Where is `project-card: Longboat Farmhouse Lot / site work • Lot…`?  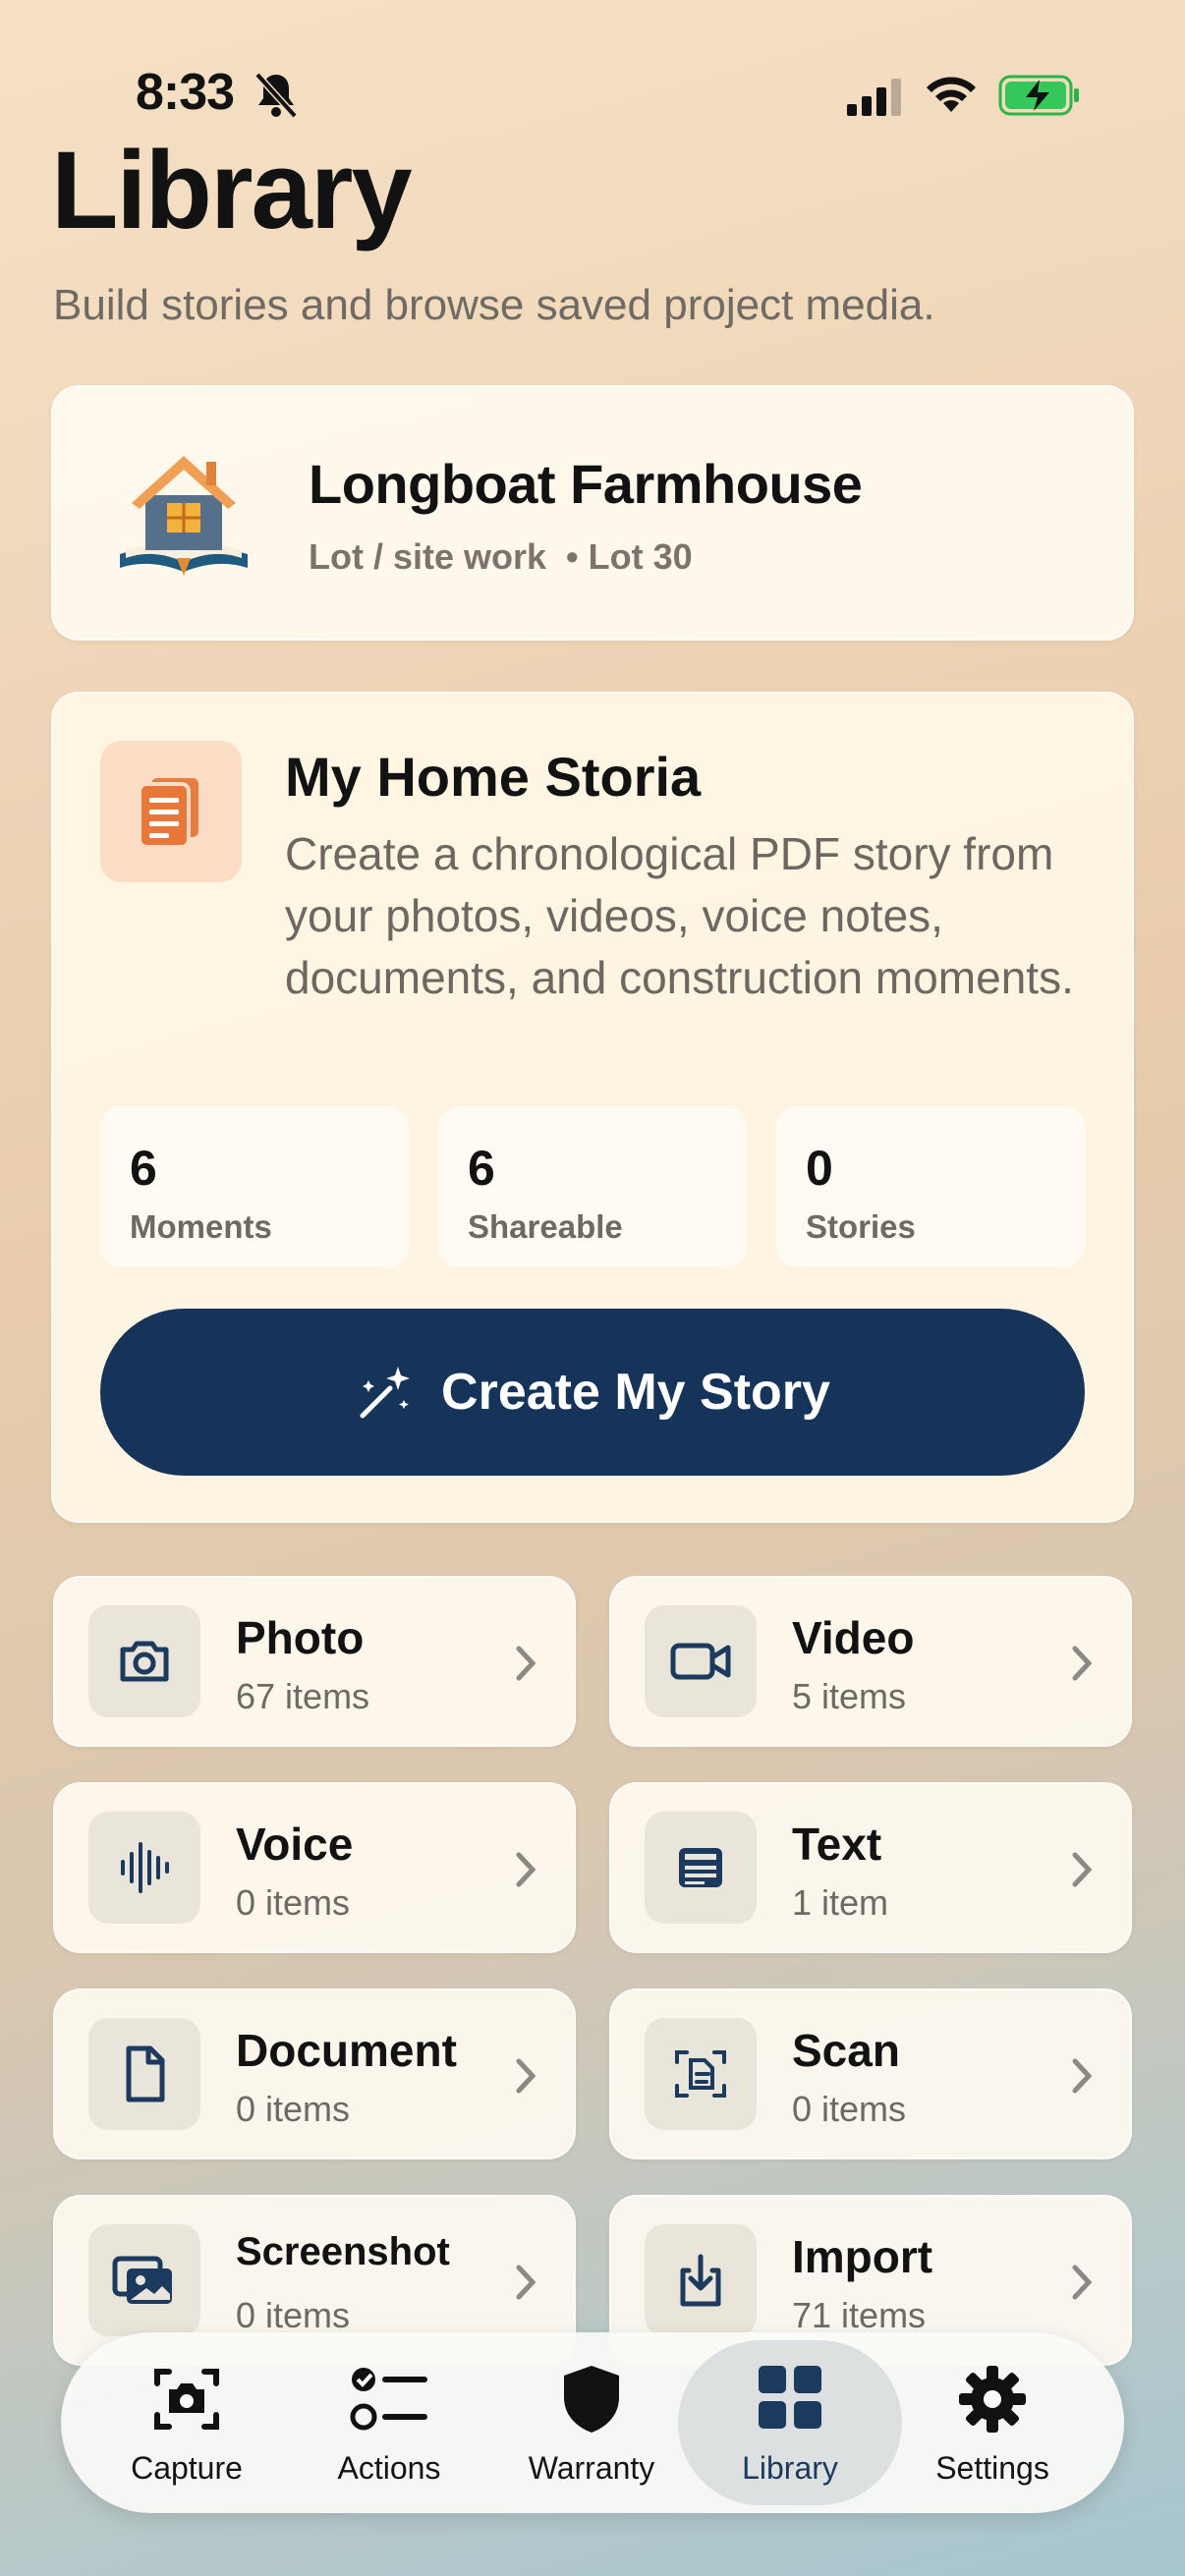
project-card: Longboat Farmhouse Lot / site work • Lot… is located at coordinates (592, 513).